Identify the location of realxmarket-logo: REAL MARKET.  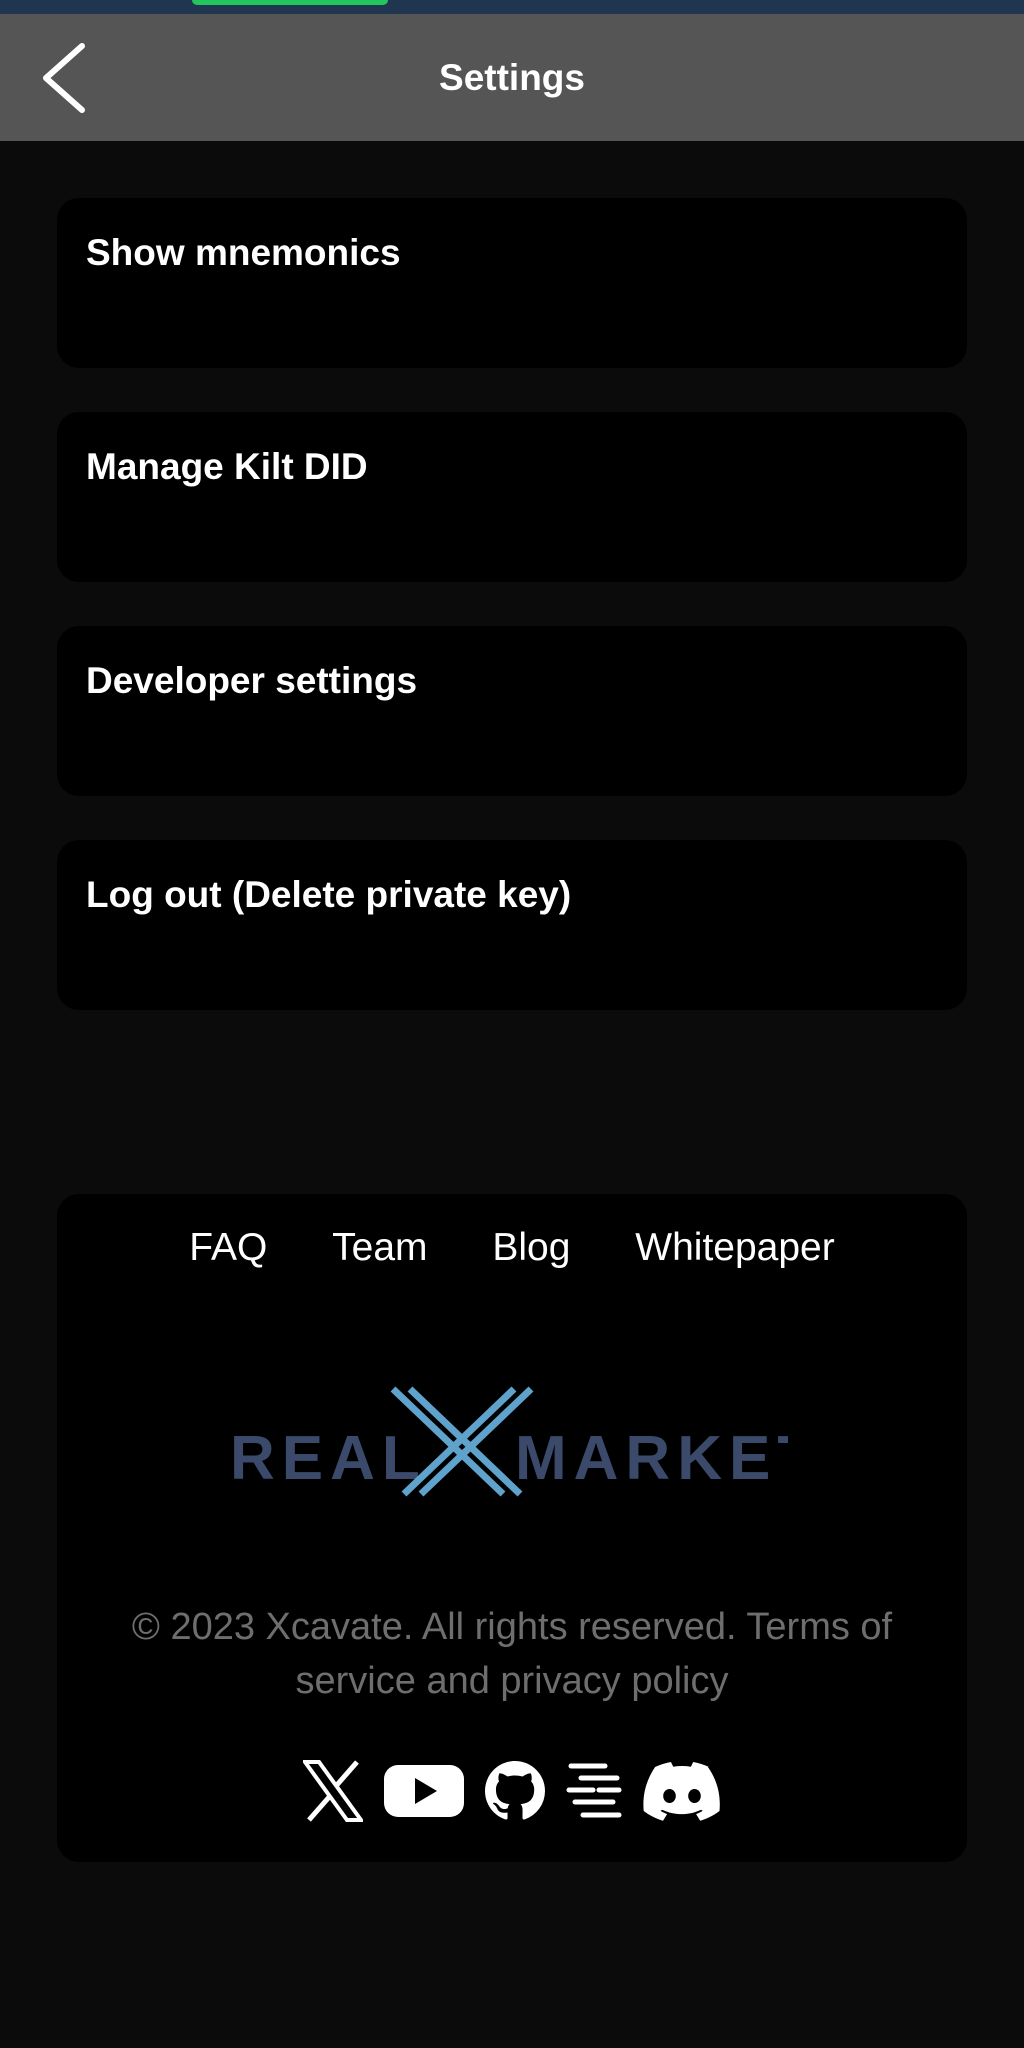
(521, 1439).